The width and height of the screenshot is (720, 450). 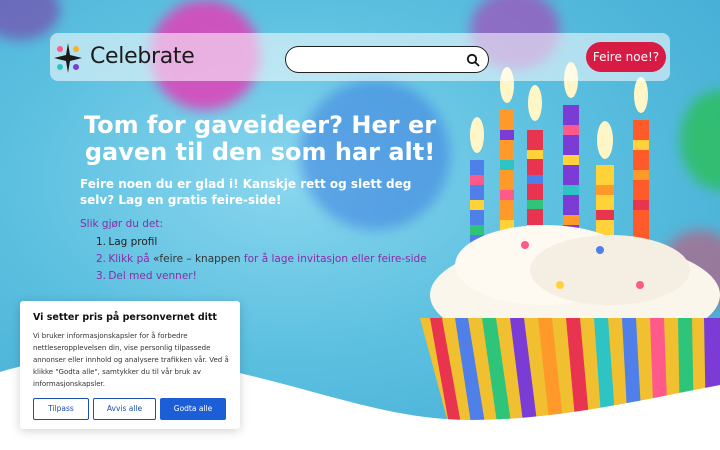 I want to click on celebrate-button: Feire noe!?, so click(x=626, y=57).